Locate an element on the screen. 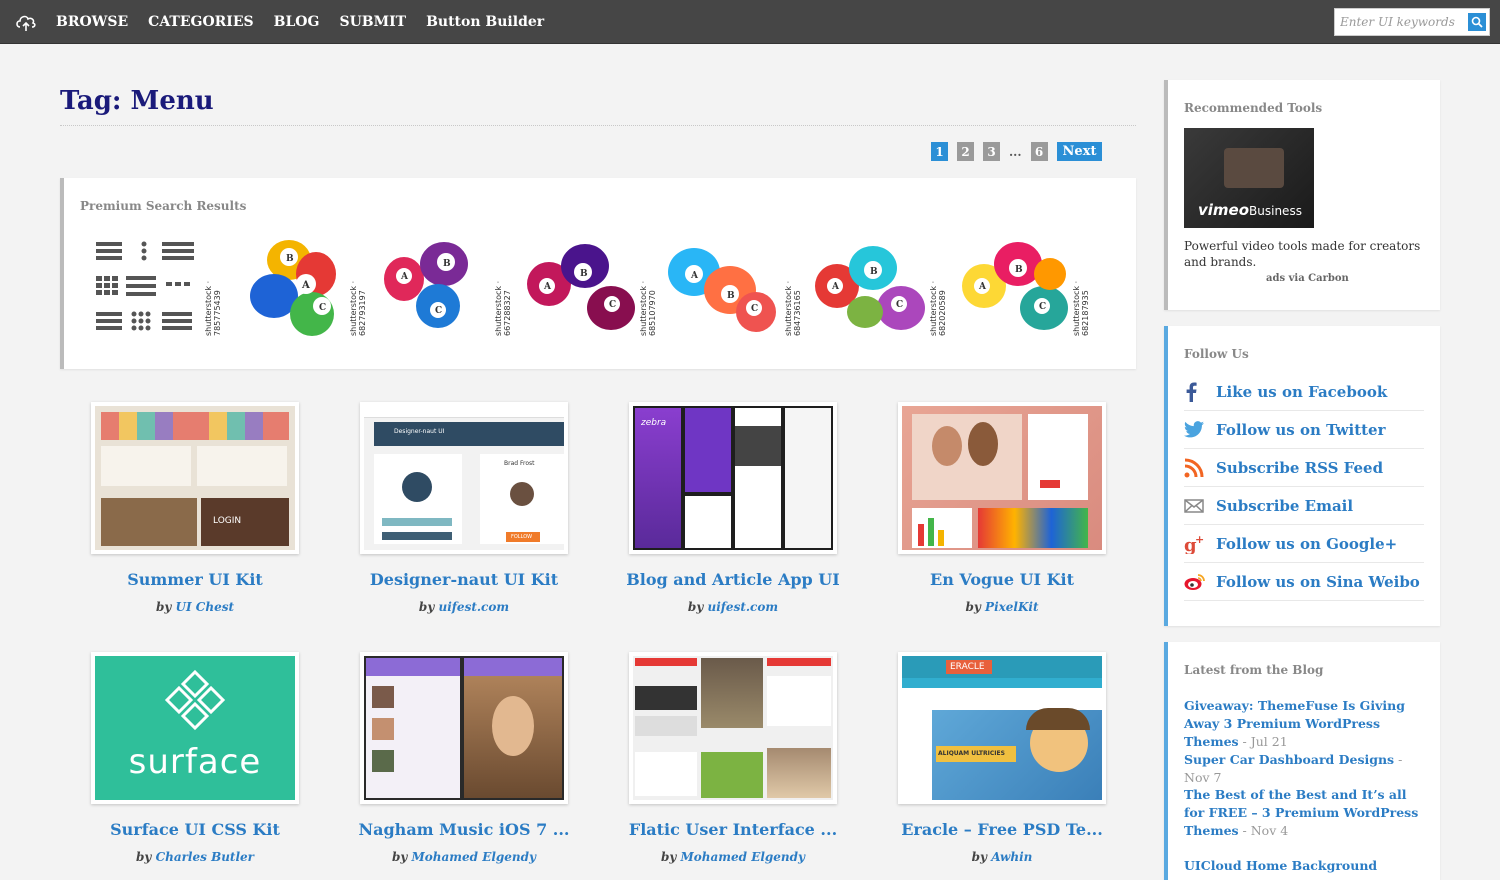  follow-googleplus: g + Follow us on Google+ is located at coordinates (1304, 544).